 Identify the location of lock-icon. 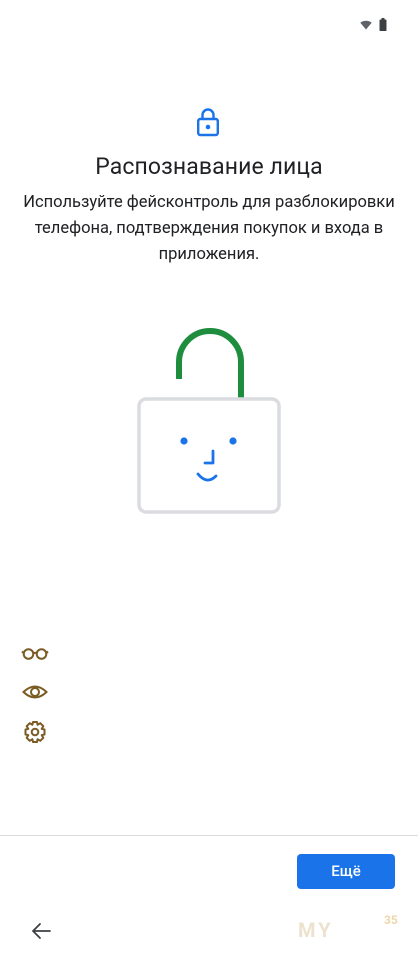
(208, 122).